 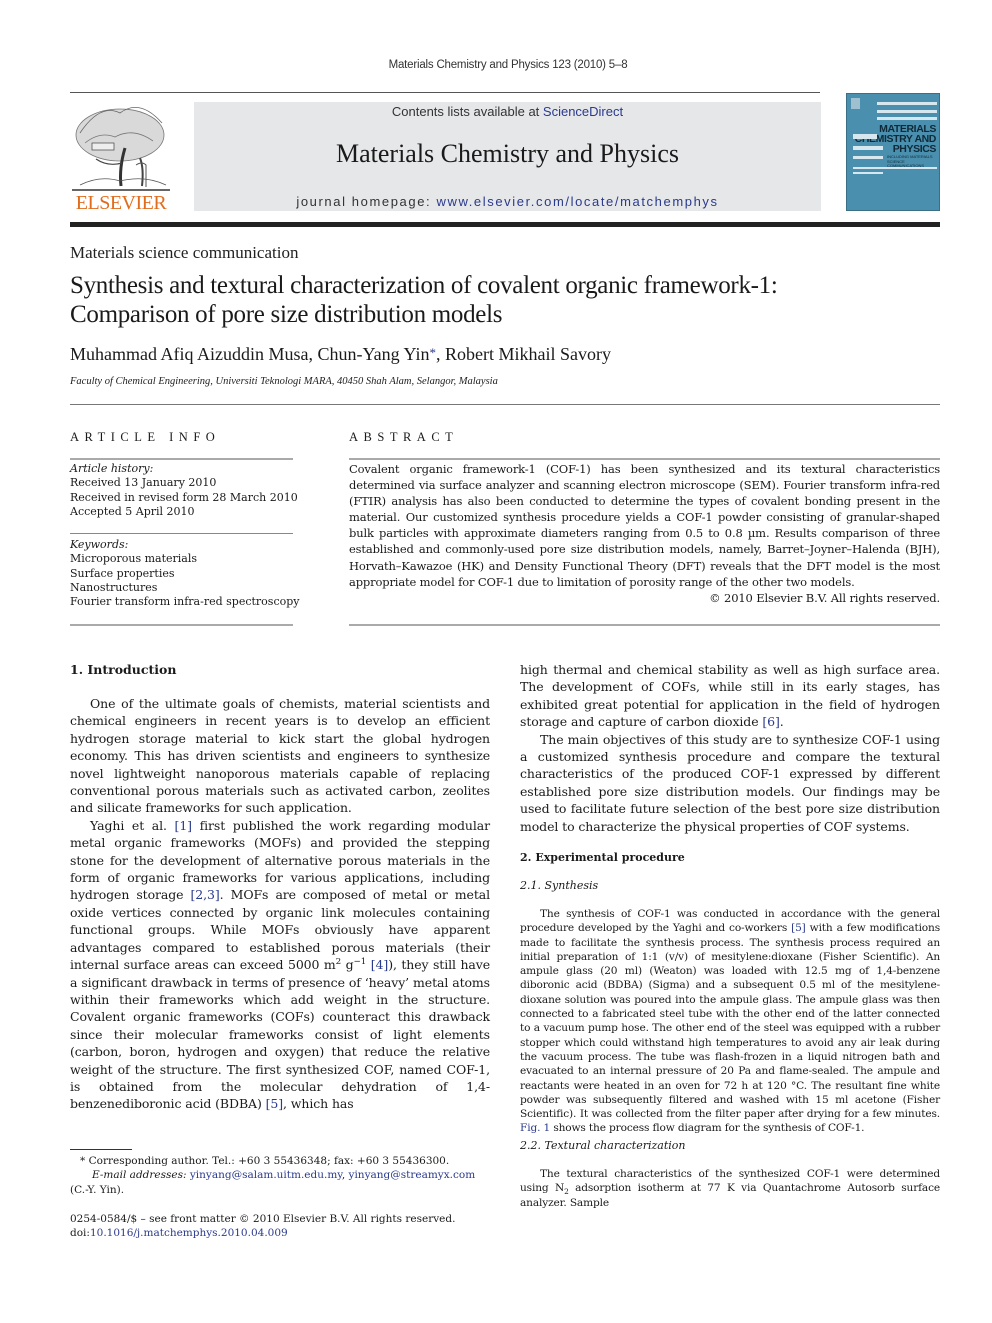 What do you see at coordinates (184, 252) in the screenshot?
I see `article-section-type: Materials science communication` at bounding box center [184, 252].